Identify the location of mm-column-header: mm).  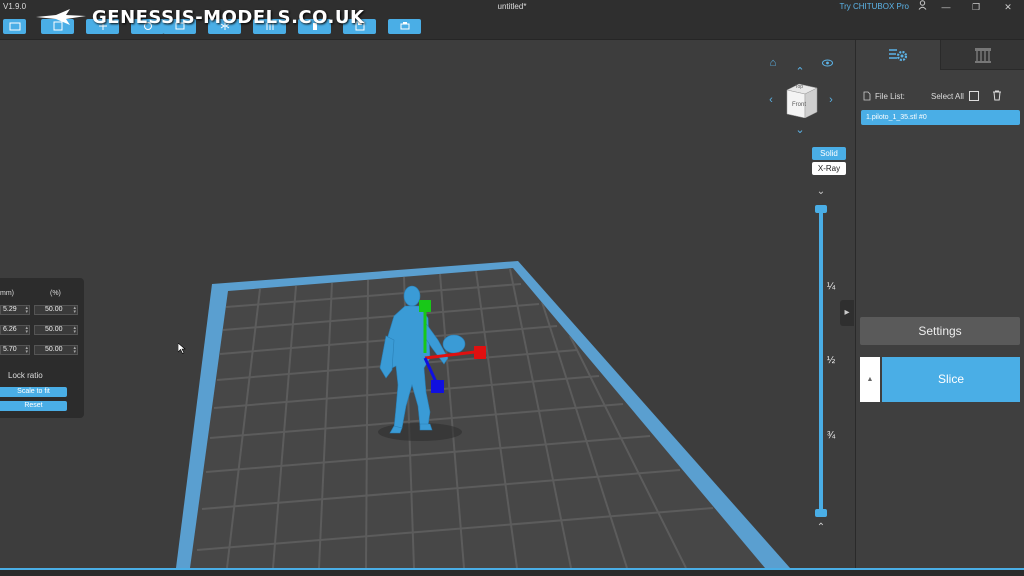
(7, 293).